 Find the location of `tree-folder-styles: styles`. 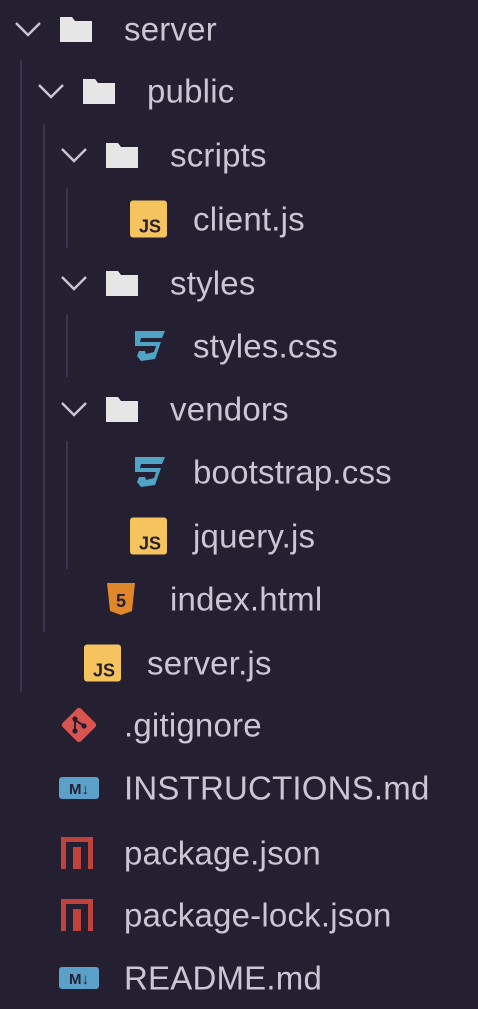

tree-folder-styles: styles is located at coordinates (239, 283).